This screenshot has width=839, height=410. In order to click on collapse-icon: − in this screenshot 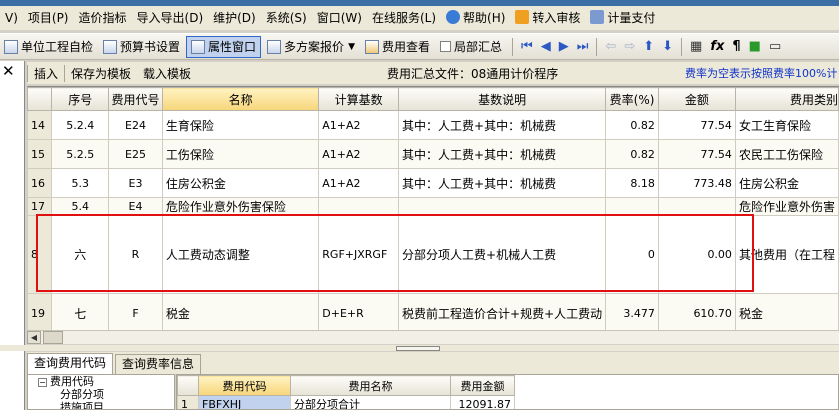, I will do `click(42, 382)`.